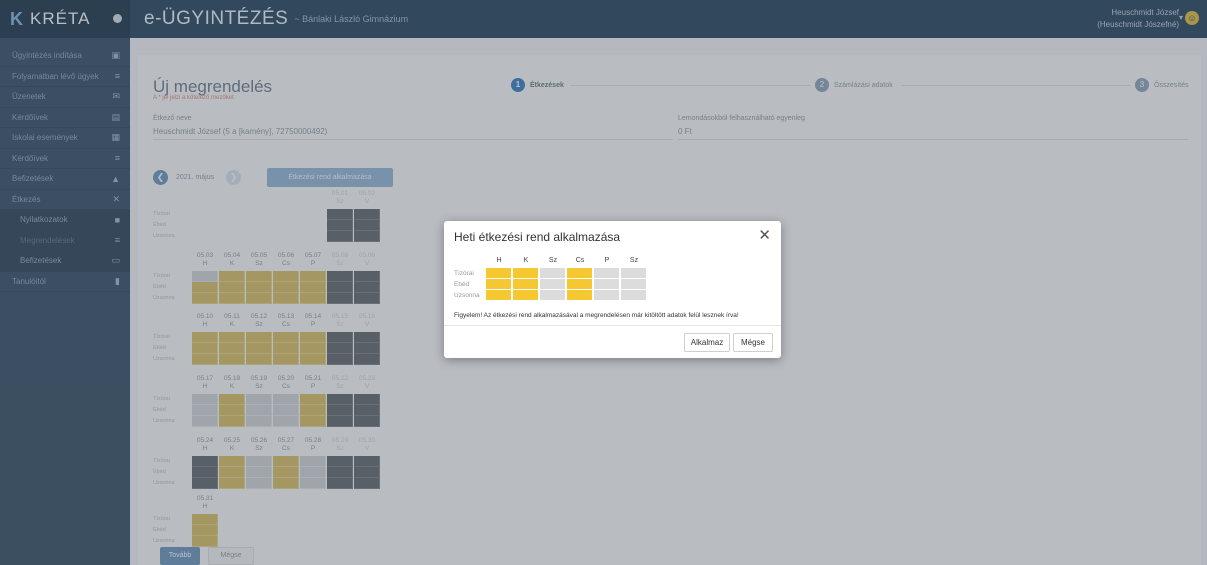  Describe the element at coordinates (464, 273) in the screenshot. I see `meal-row-label: Tízórai` at that location.